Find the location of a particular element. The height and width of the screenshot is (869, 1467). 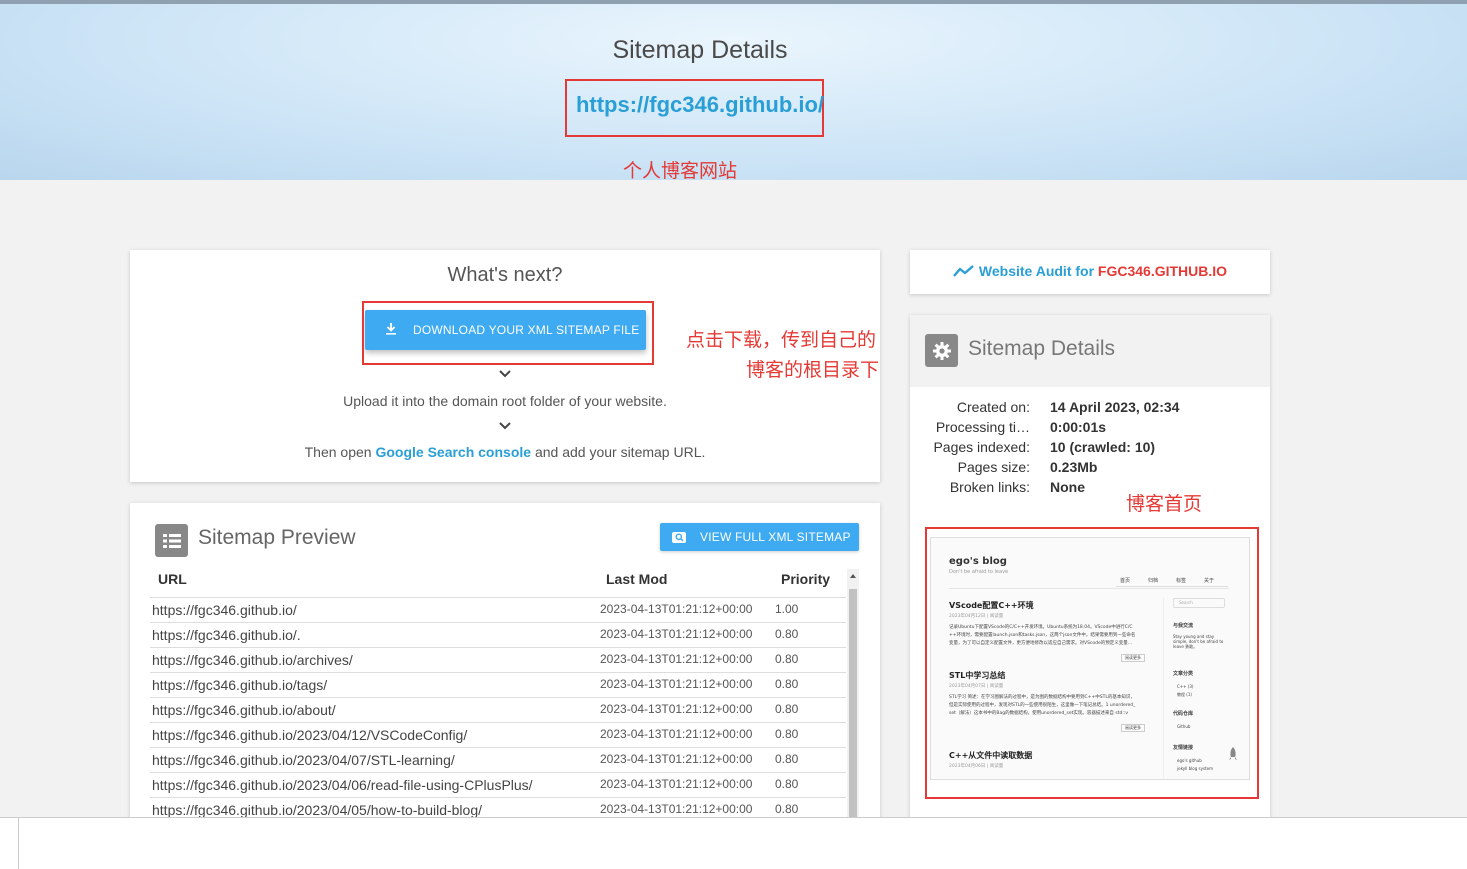

thumb-post1-meta: 2023年04月12日 | 阅读量 is located at coordinates (976, 616).